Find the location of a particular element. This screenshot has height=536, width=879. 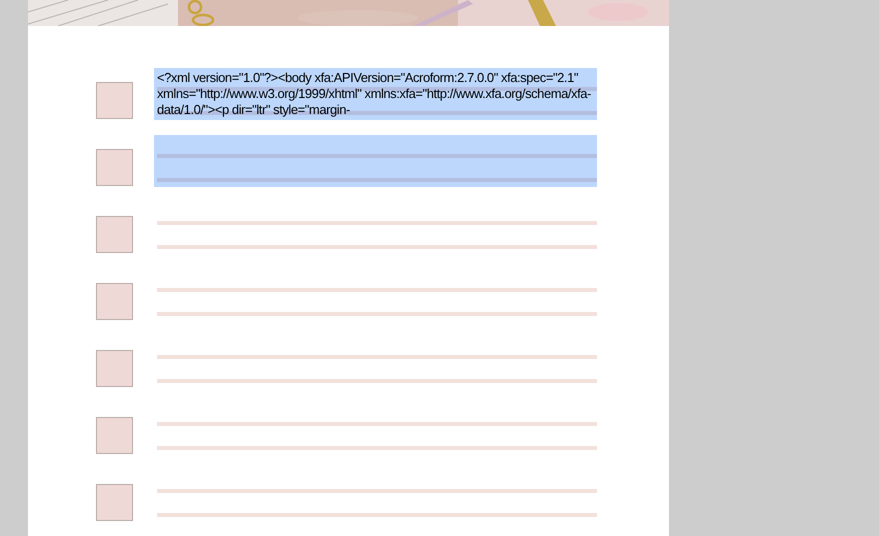

input-field is located at coordinates (375, 161).